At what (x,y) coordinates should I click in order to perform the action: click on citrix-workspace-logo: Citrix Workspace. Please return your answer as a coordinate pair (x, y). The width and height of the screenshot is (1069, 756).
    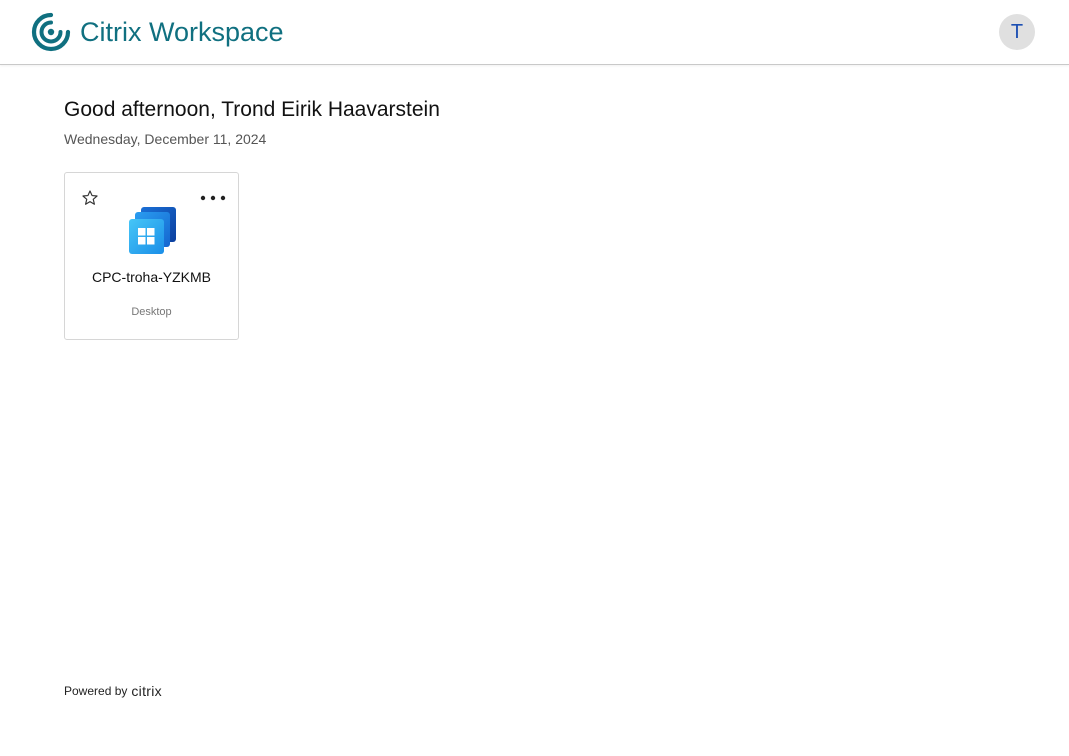
    Looking at the image, I should click on (157, 32).